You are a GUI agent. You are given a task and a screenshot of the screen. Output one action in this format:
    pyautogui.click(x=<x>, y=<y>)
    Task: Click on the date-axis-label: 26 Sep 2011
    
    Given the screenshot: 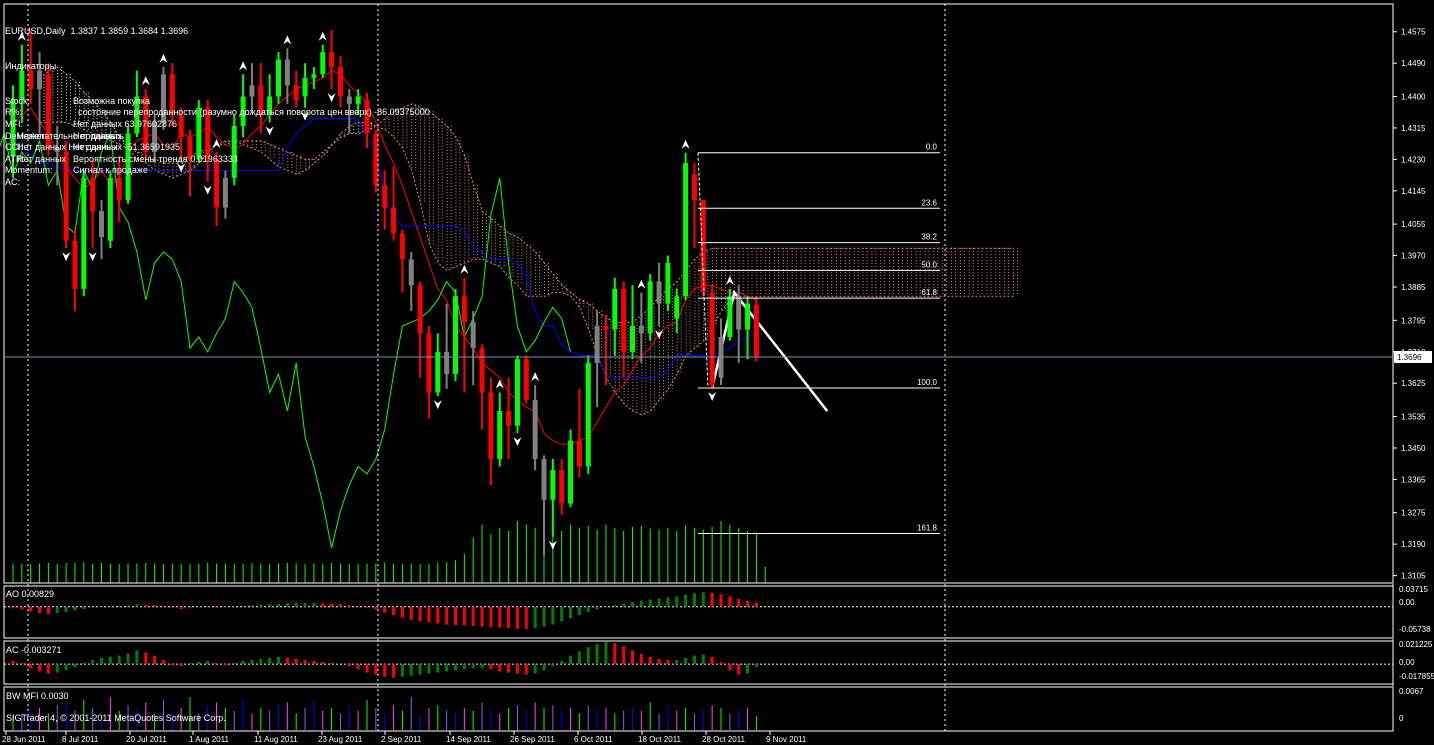 What is the action you would take?
    pyautogui.click(x=532, y=739)
    